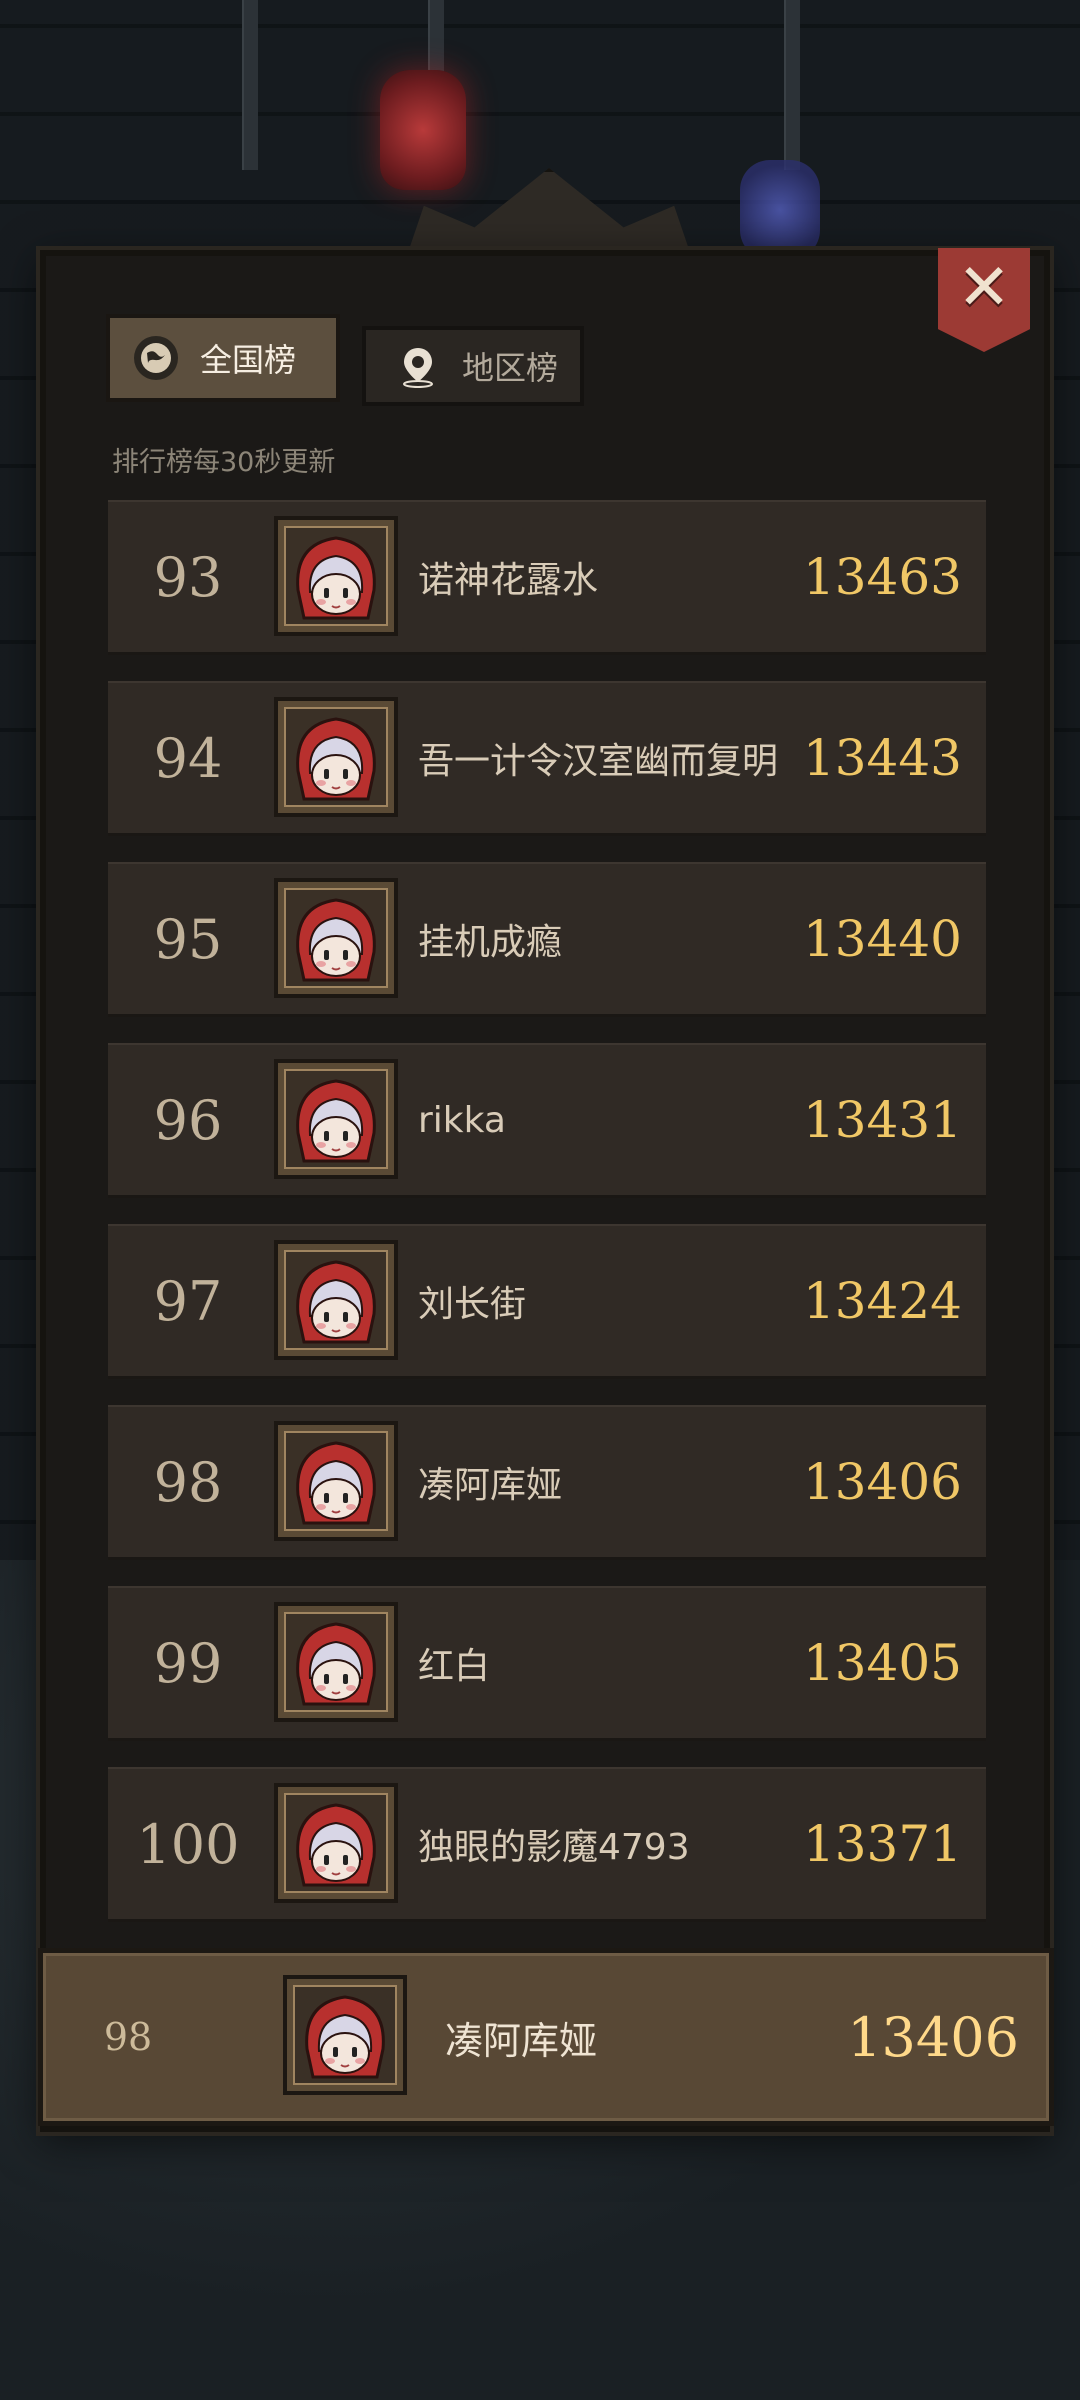 The width and height of the screenshot is (1080, 2400). I want to click on player-score: 13371, so click(882, 1844).